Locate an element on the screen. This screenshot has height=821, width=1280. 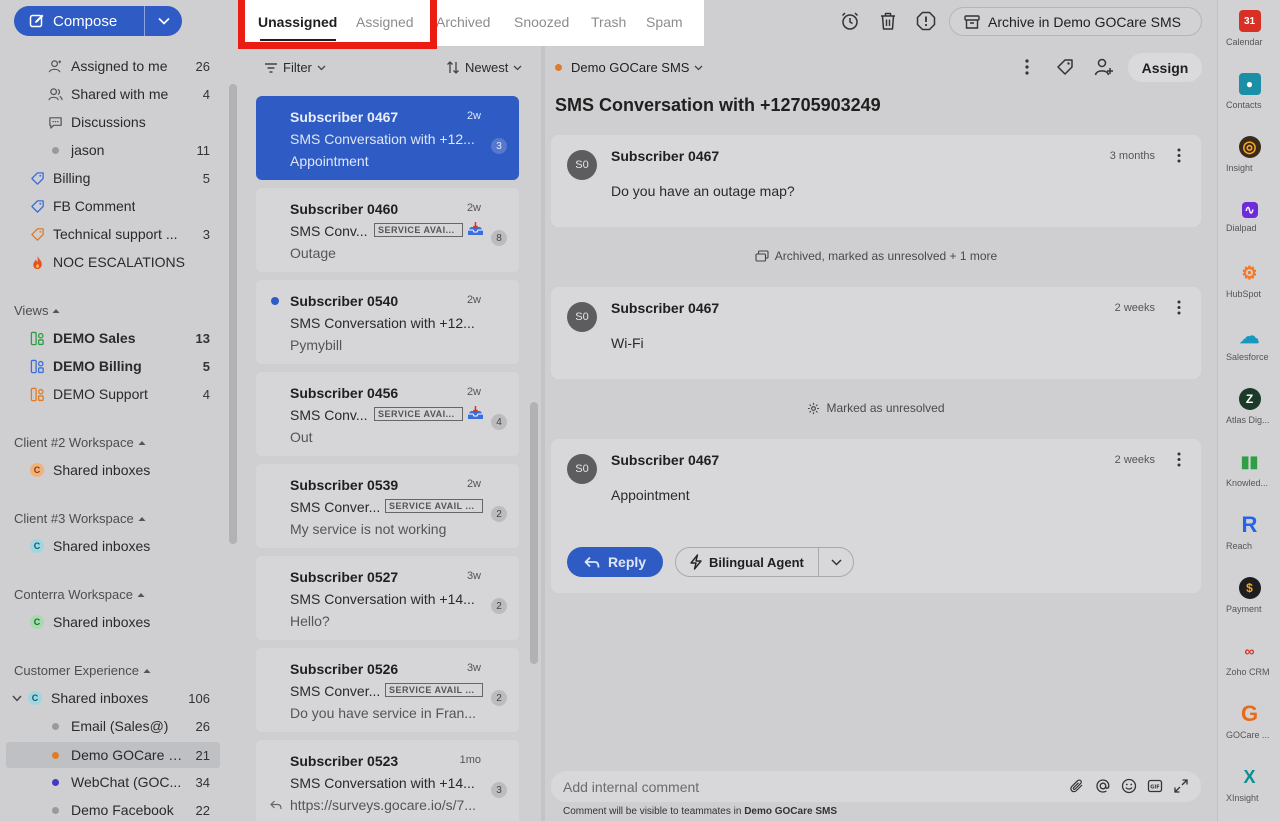
attachment-paperclip-icon is located at coordinates (1077, 786).